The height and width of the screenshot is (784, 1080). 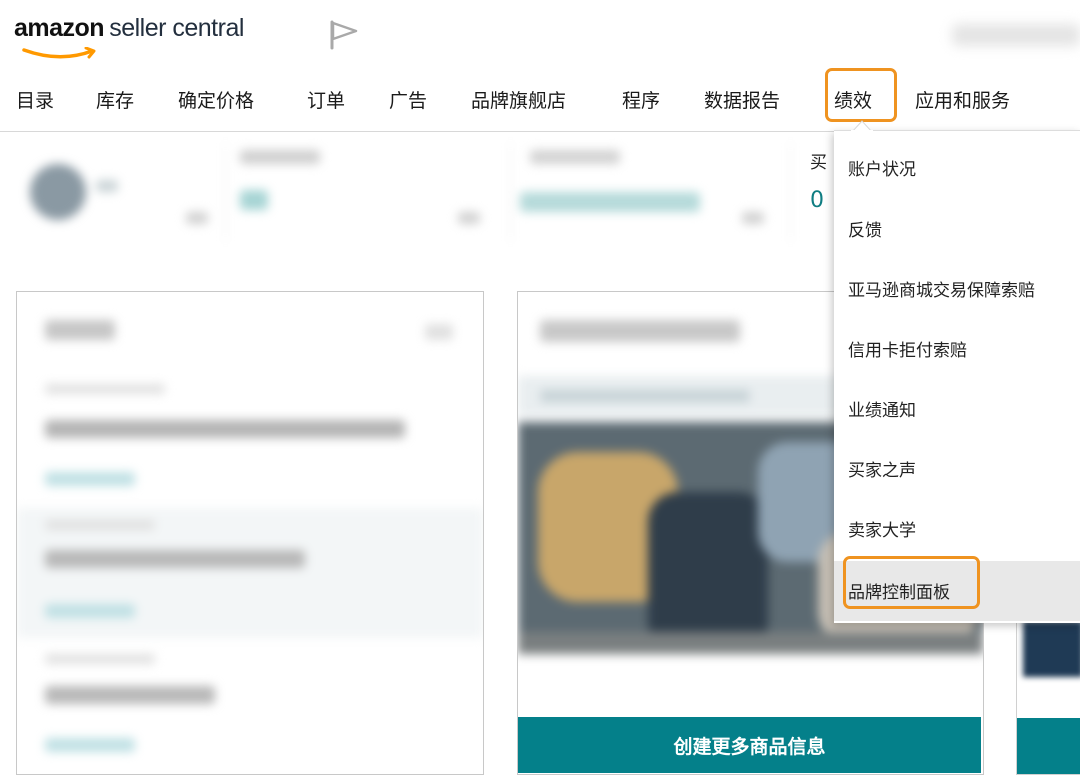 I want to click on logo-amazon-text: amazon, so click(x=59, y=28).